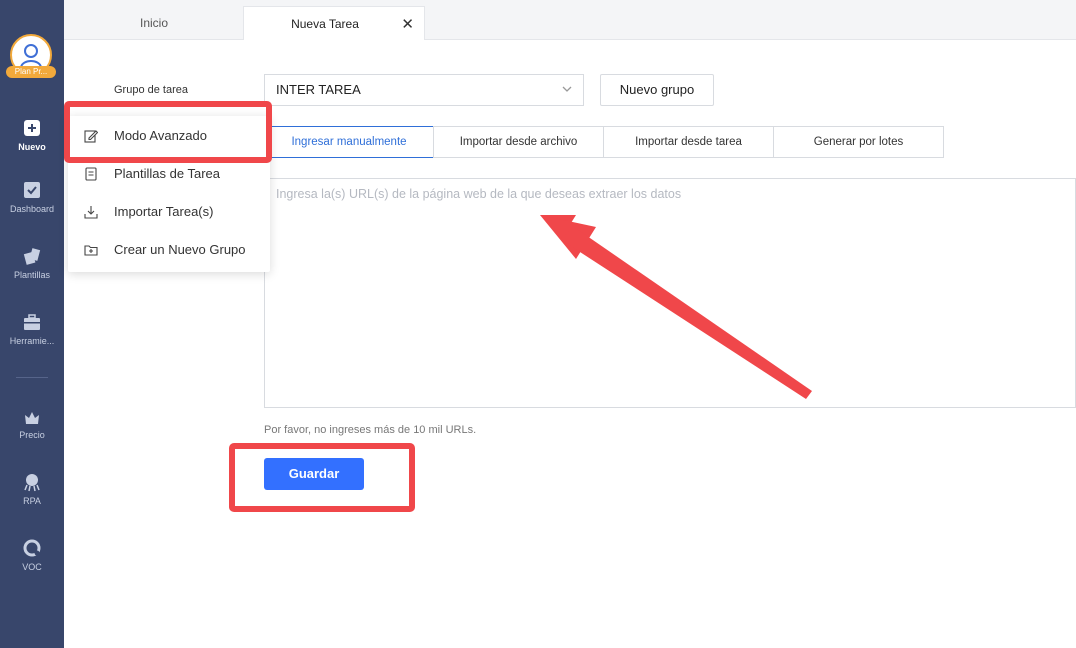 Image resolution: width=1076 pixels, height=648 pixels. Describe the element at coordinates (32, 147) in the screenshot. I see `sidebar-item-label: Nuevo` at that location.